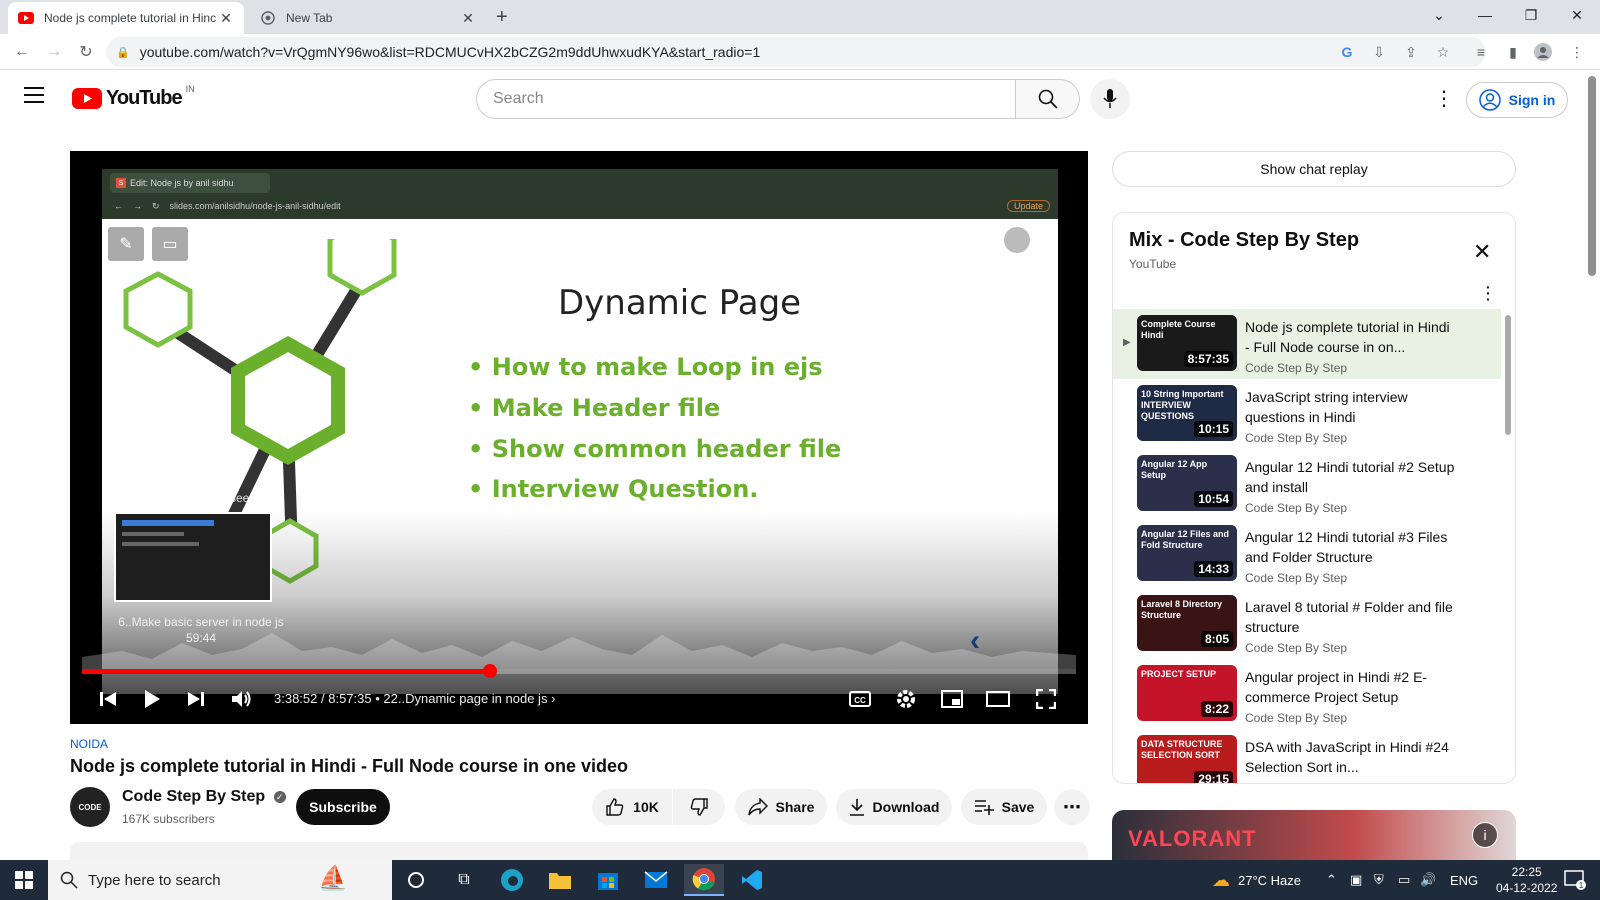  I want to click on install-app-icon: ⇩, so click(1379, 52).